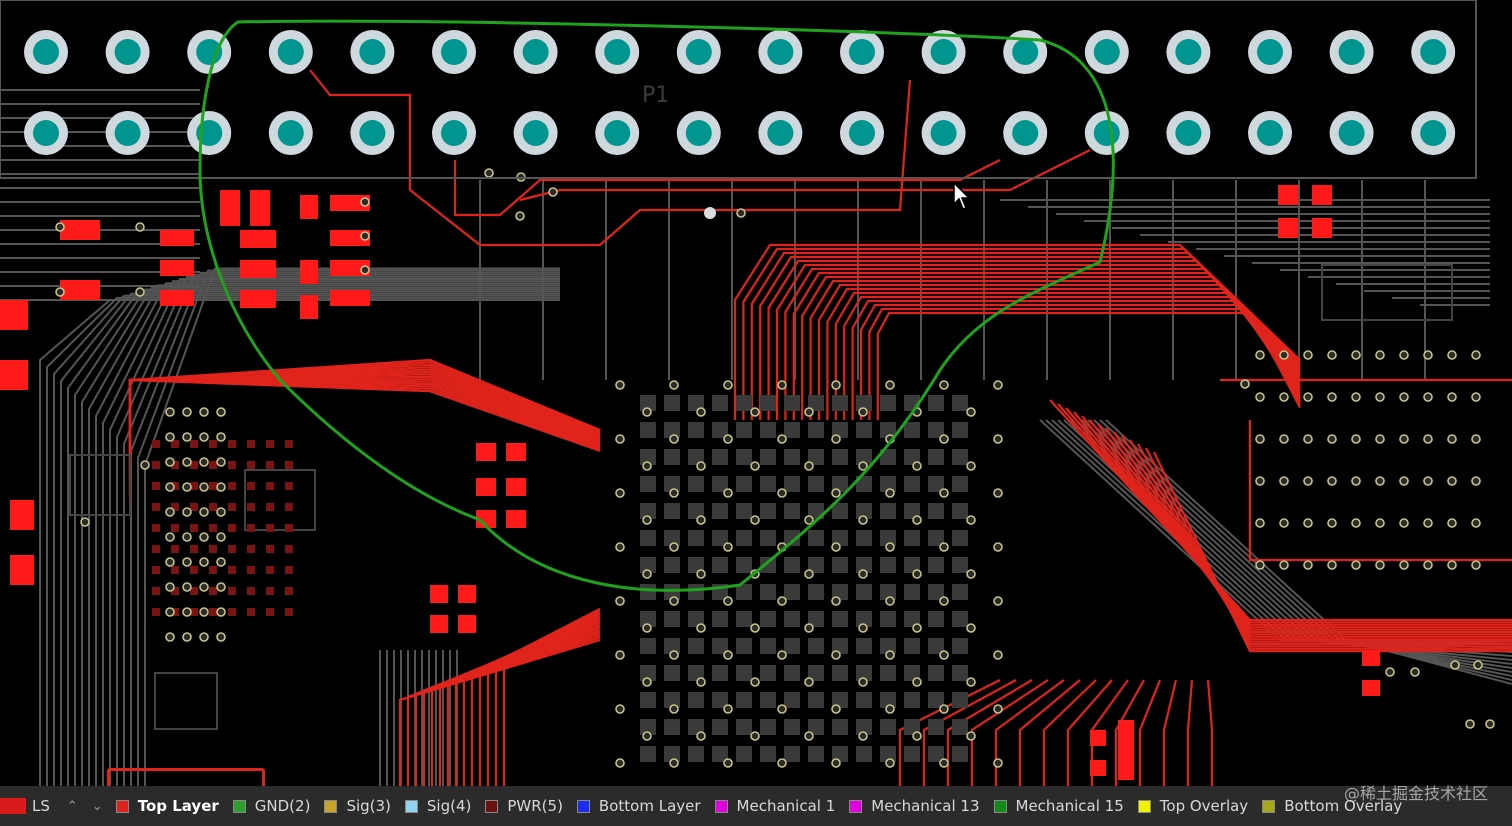 The image size is (1512, 826). What do you see at coordinates (1415, 793) in the screenshot?
I see `watermark: @稀土掘金技术社区` at bounding box center [1415, 793].